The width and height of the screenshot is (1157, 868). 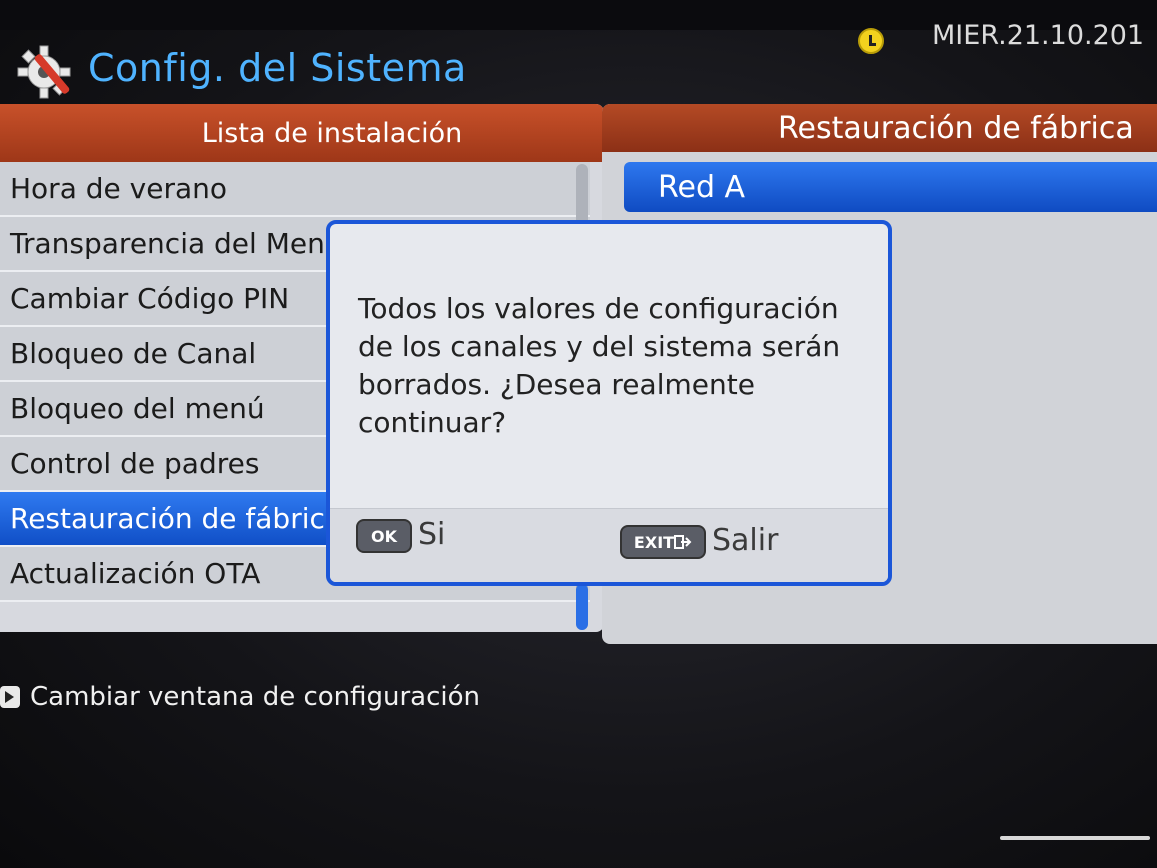 I want to click on confirm-button: Si, so click(x=431, y=534).